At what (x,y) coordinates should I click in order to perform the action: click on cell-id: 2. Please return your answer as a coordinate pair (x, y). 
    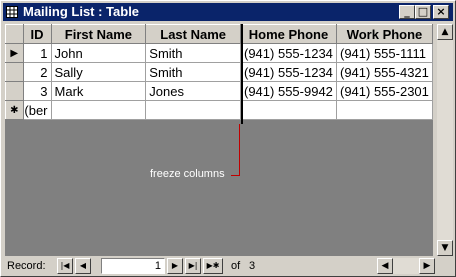
    Looking at the image, I should click on (37, 72).